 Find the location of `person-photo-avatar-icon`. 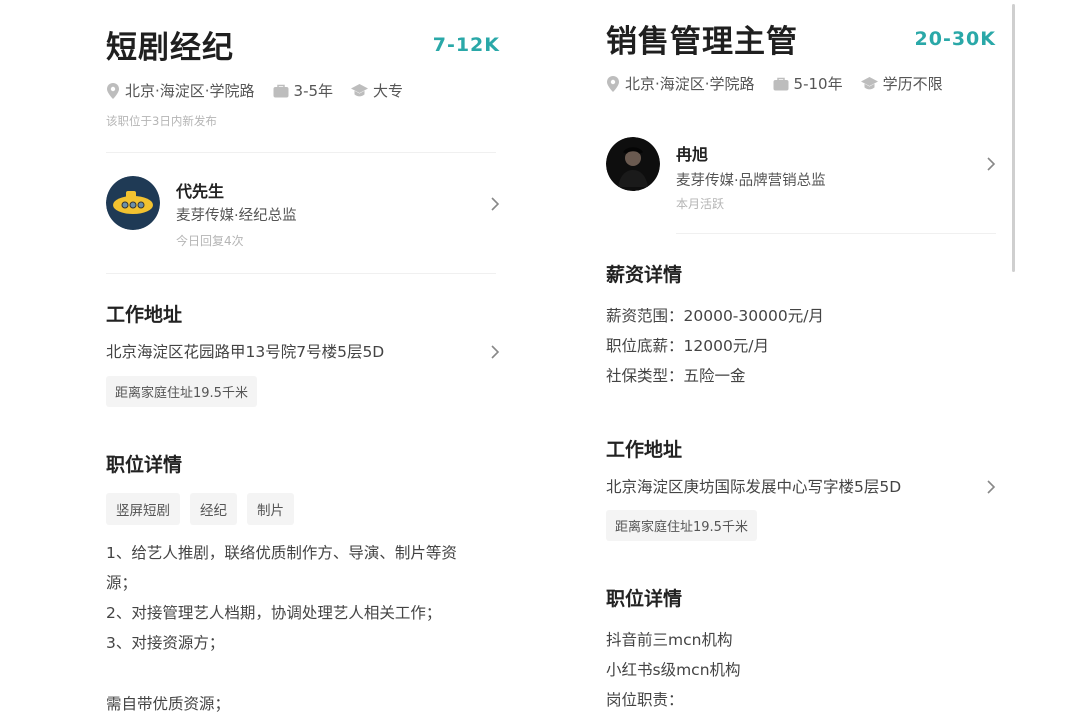

person-photo-avatar-icon is located at coordinates (633, 164).